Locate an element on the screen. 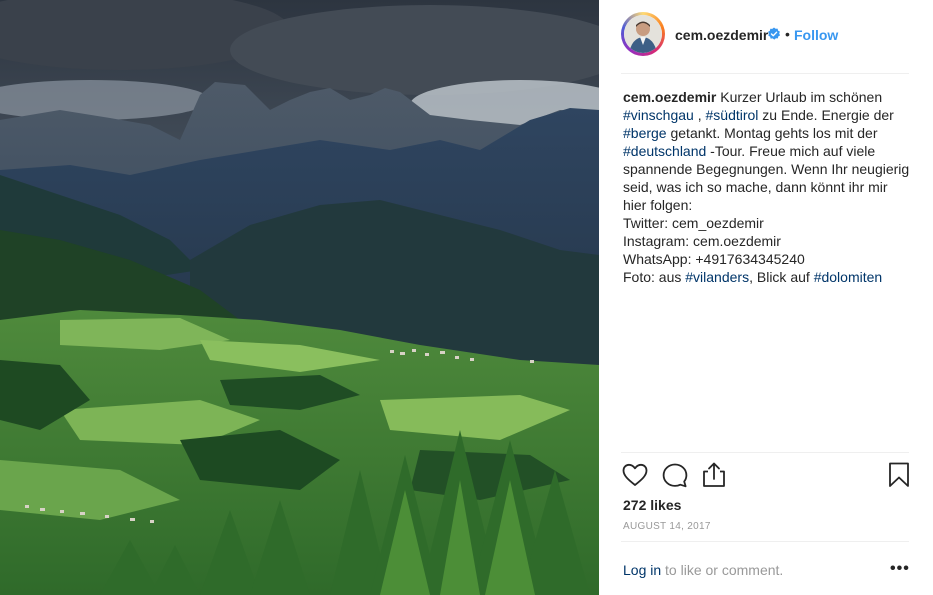  caption-text-1: Kurzer Urlaub im schönen is located at coordinates (799, 97).